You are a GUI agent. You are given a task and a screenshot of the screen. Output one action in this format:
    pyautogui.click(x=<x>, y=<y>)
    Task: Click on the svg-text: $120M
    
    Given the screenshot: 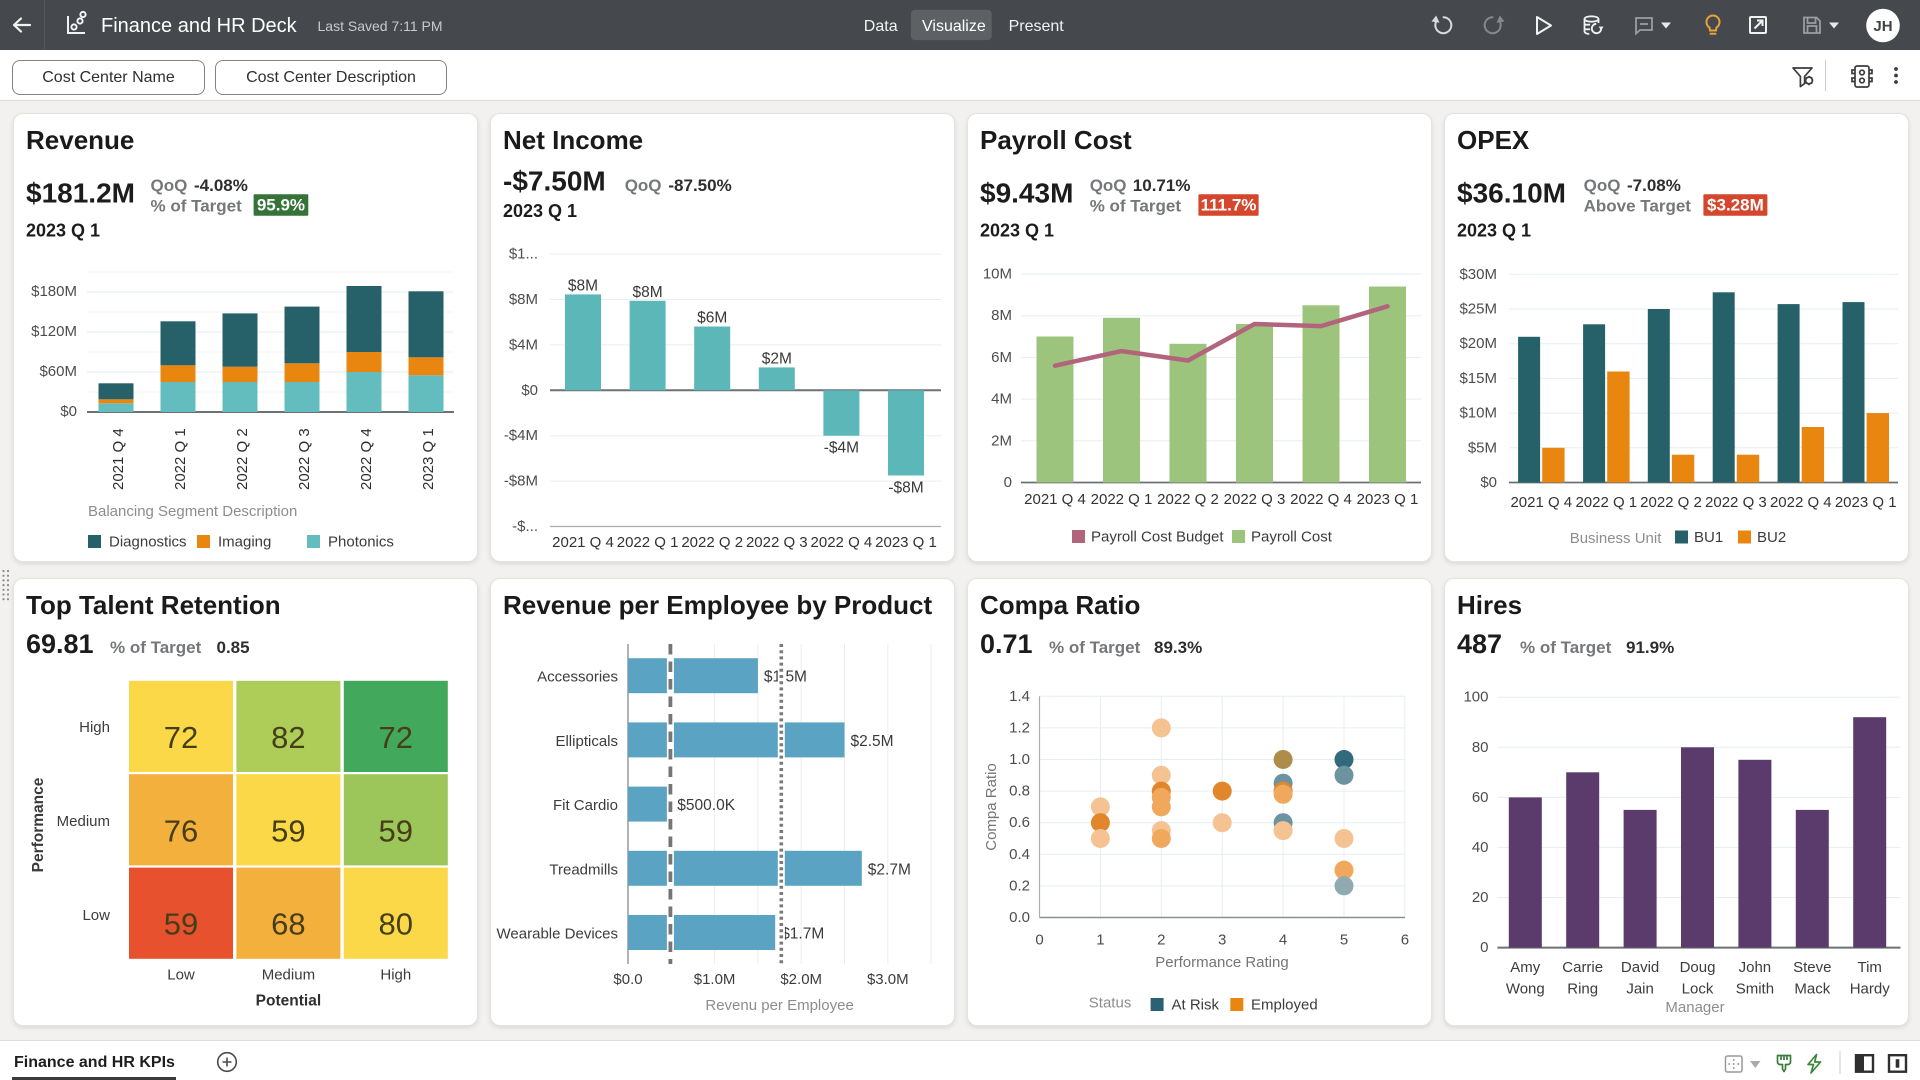 What is the action you would take?
    pyautogui.click(x=54, y=331)
    